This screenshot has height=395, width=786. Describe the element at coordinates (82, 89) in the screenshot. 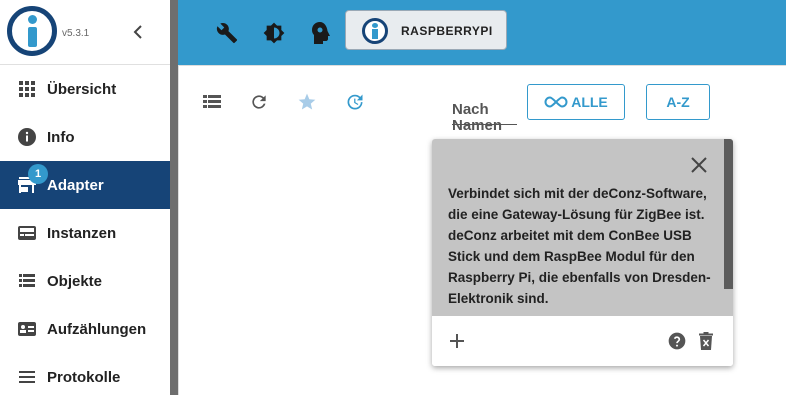

I see `sidebar-item-label: Übersicht` at that location.